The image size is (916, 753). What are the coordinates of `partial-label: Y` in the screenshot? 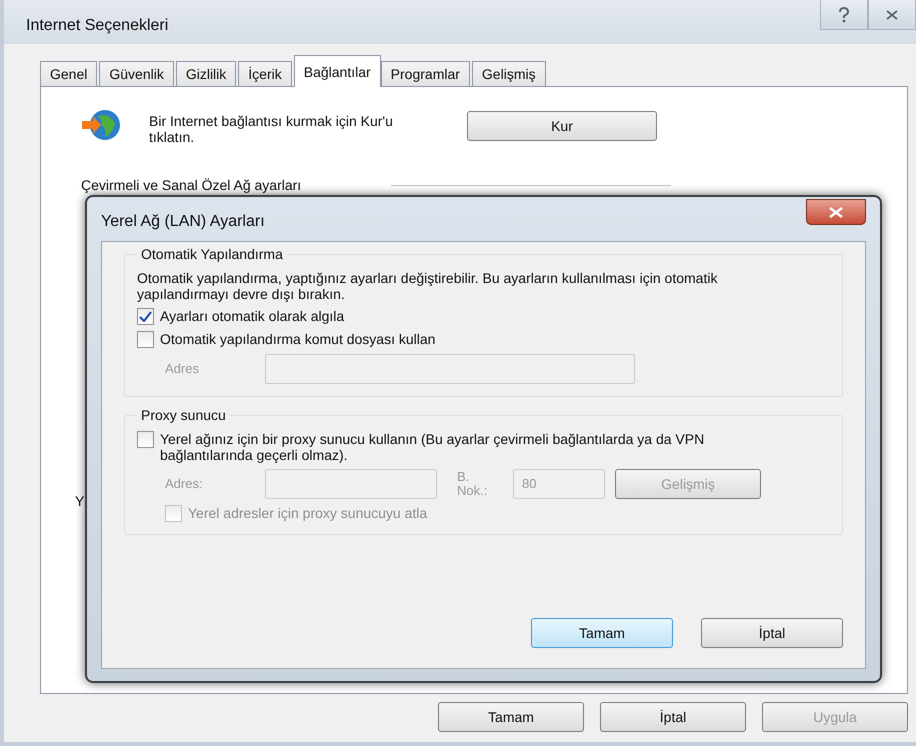 It's located at (79, 501).